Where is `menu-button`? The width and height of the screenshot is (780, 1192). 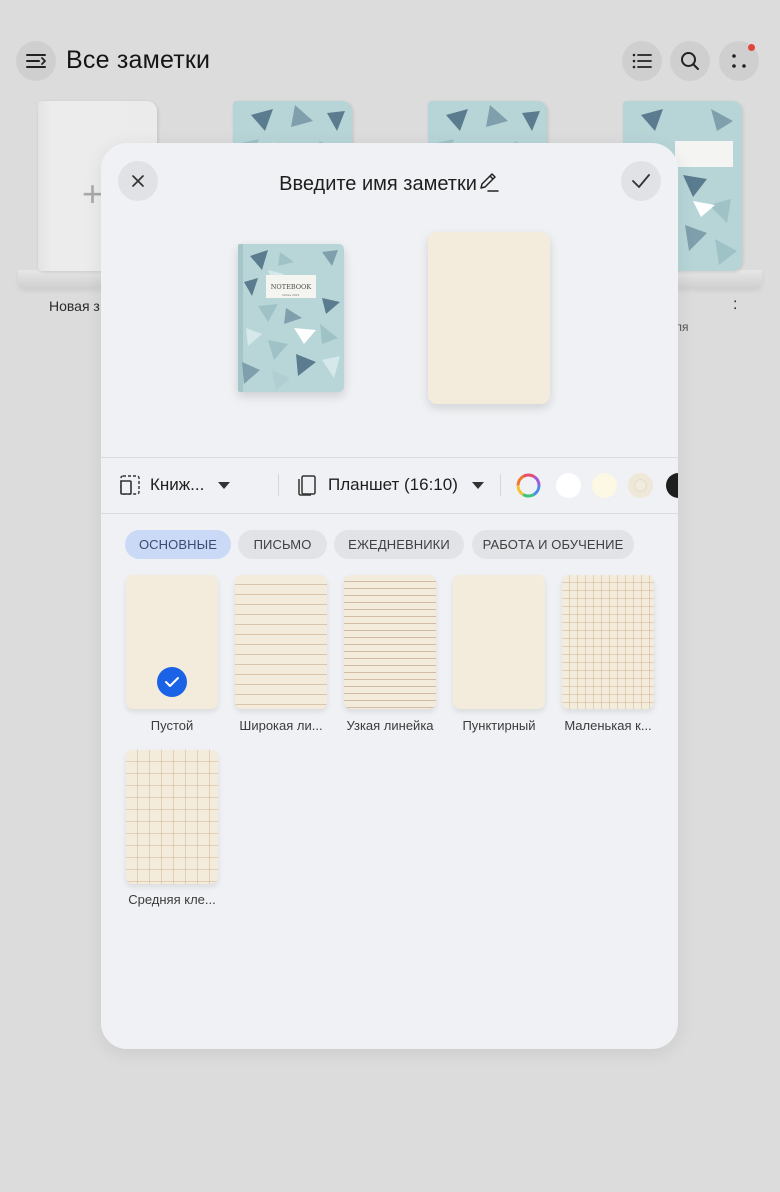
menu-button is located at coordinates (36, 61).